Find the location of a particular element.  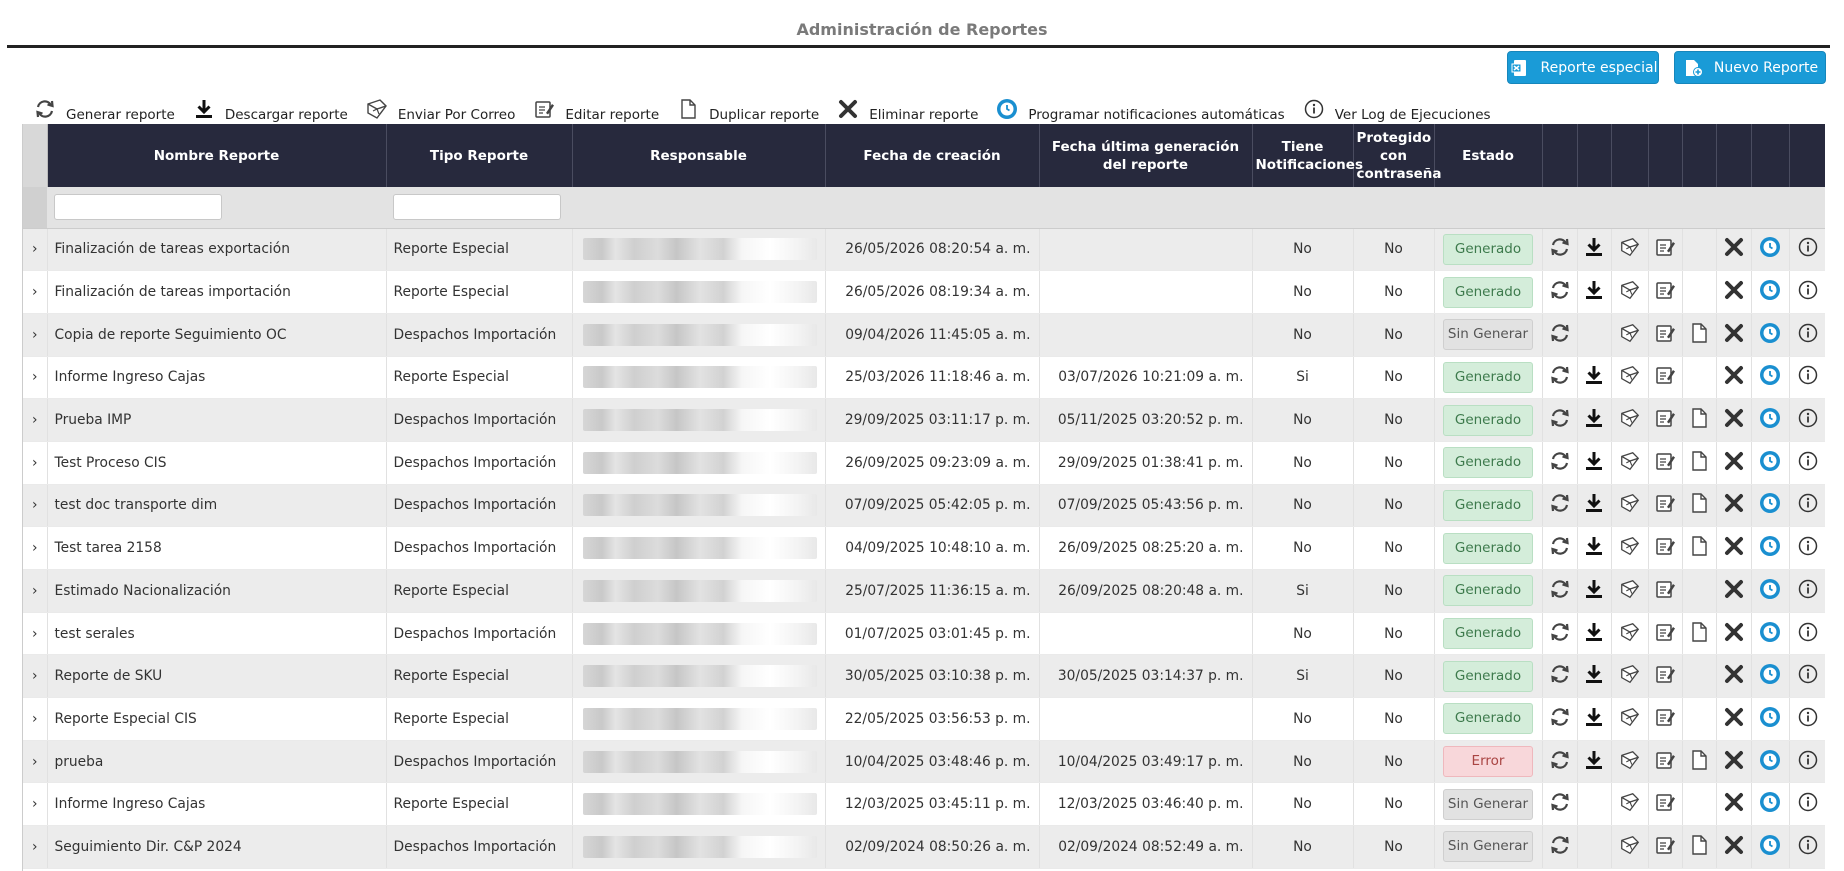

col-notificaciones-header: Tiene Notificaciones is located at coordinates (1307, 155).